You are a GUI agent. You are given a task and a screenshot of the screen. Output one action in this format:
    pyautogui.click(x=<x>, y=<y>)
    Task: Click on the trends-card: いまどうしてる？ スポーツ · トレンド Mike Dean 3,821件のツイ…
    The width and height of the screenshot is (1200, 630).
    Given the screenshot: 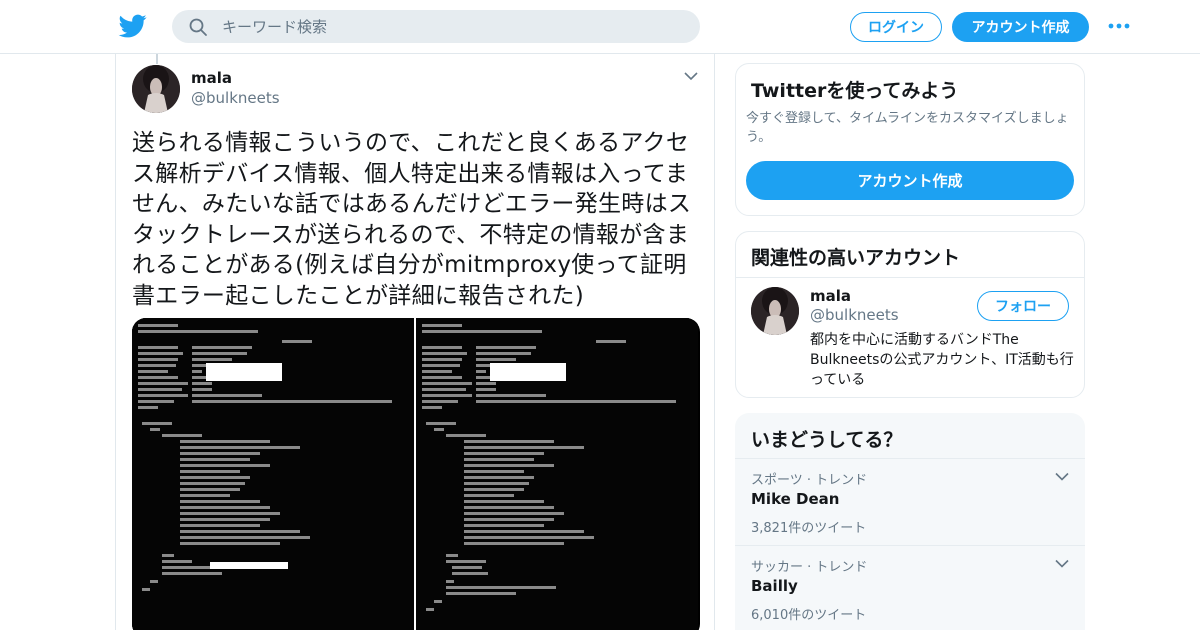 What is the action you would take?
    pyautogui.click(x=910, y=521)
    